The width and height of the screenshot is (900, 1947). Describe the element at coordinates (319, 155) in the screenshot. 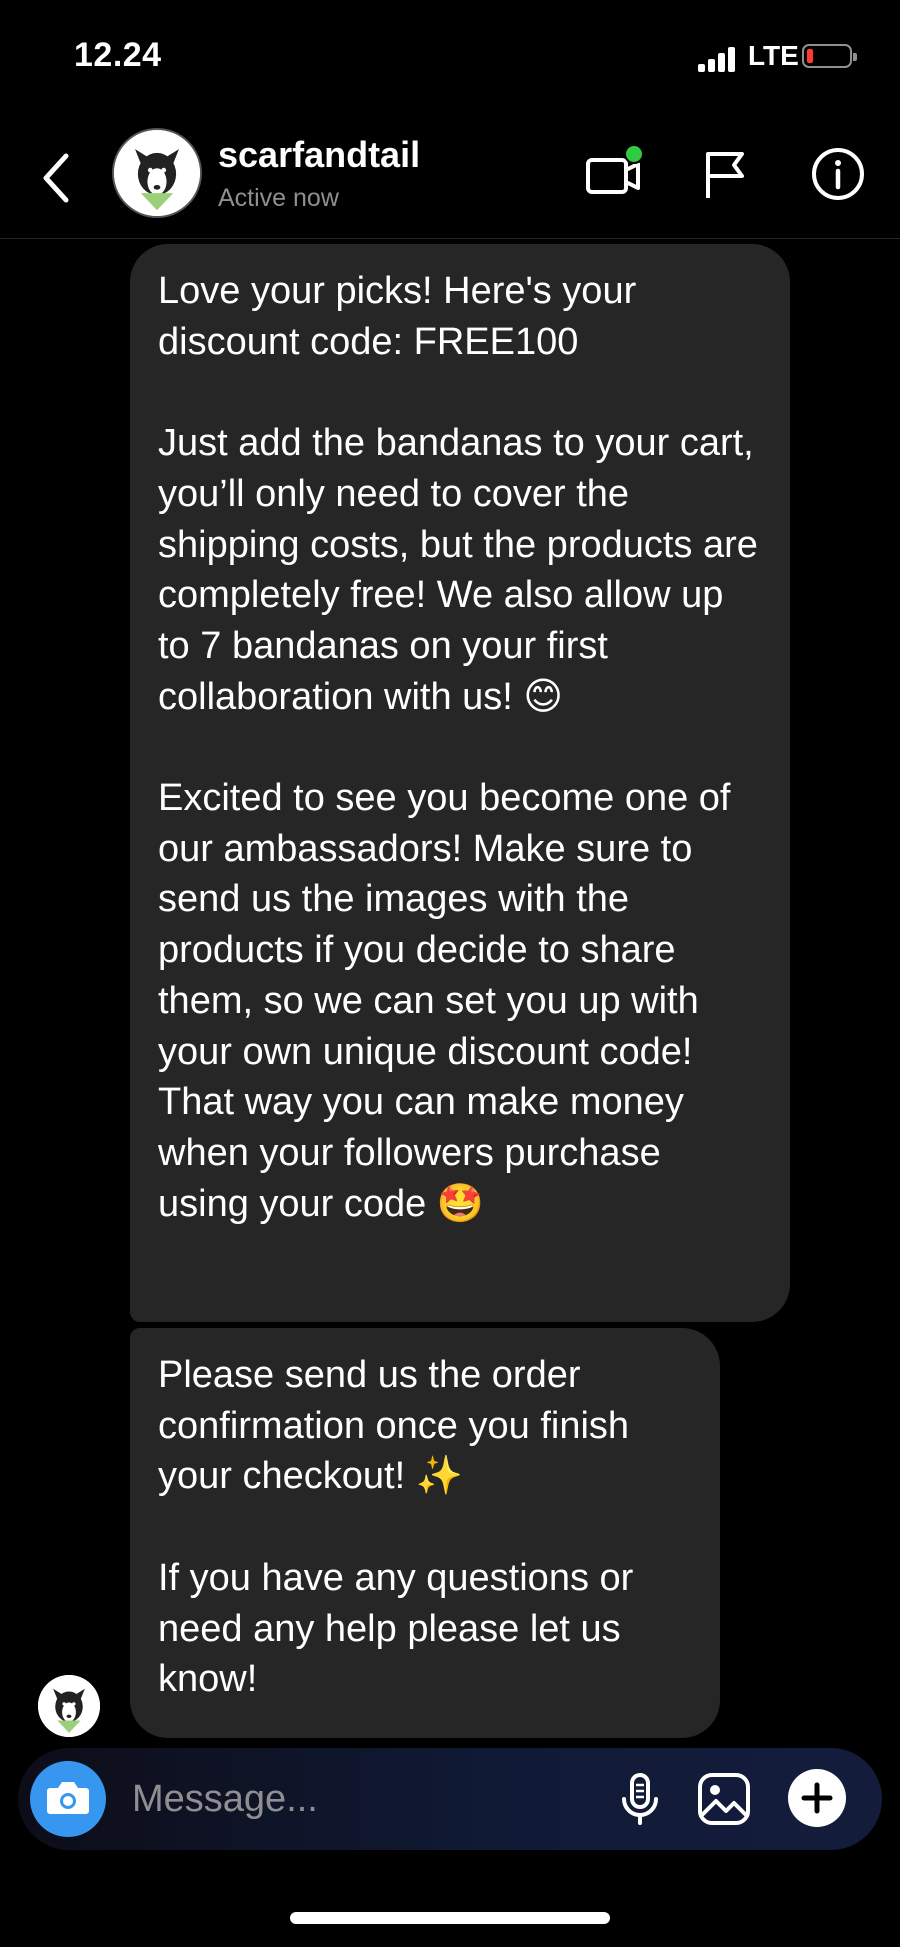

I see `chat-username: scarfandtail` at that location.